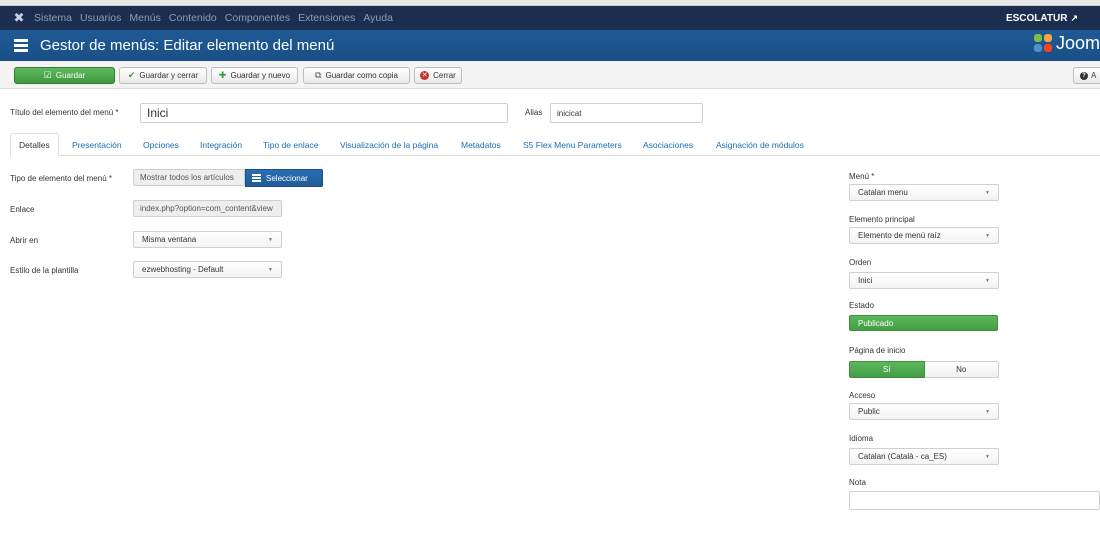 This screenshot has width=1100, height=548. What do you see at coordinates (290, 144) in the screenshot?
I see `tab-tipo-enlace: Tipo de enlace` at bounding box center [290, 144].